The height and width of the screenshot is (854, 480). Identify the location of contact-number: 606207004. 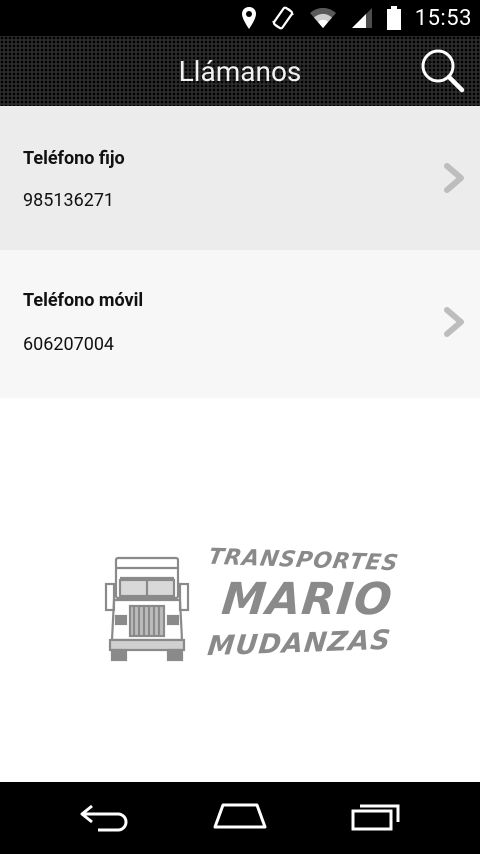
(69, 344).